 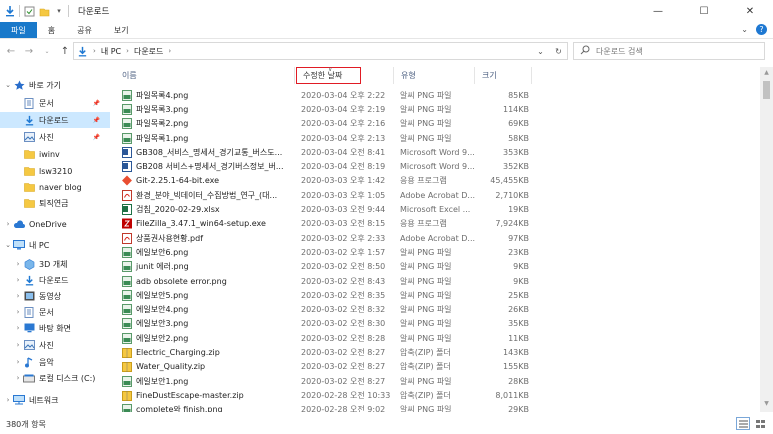 What do you see at coordinates (211, 238) in the screenshot?
I see `file-name-cell: 상품권사용현황.pdf` at bounding box center [211, 238].